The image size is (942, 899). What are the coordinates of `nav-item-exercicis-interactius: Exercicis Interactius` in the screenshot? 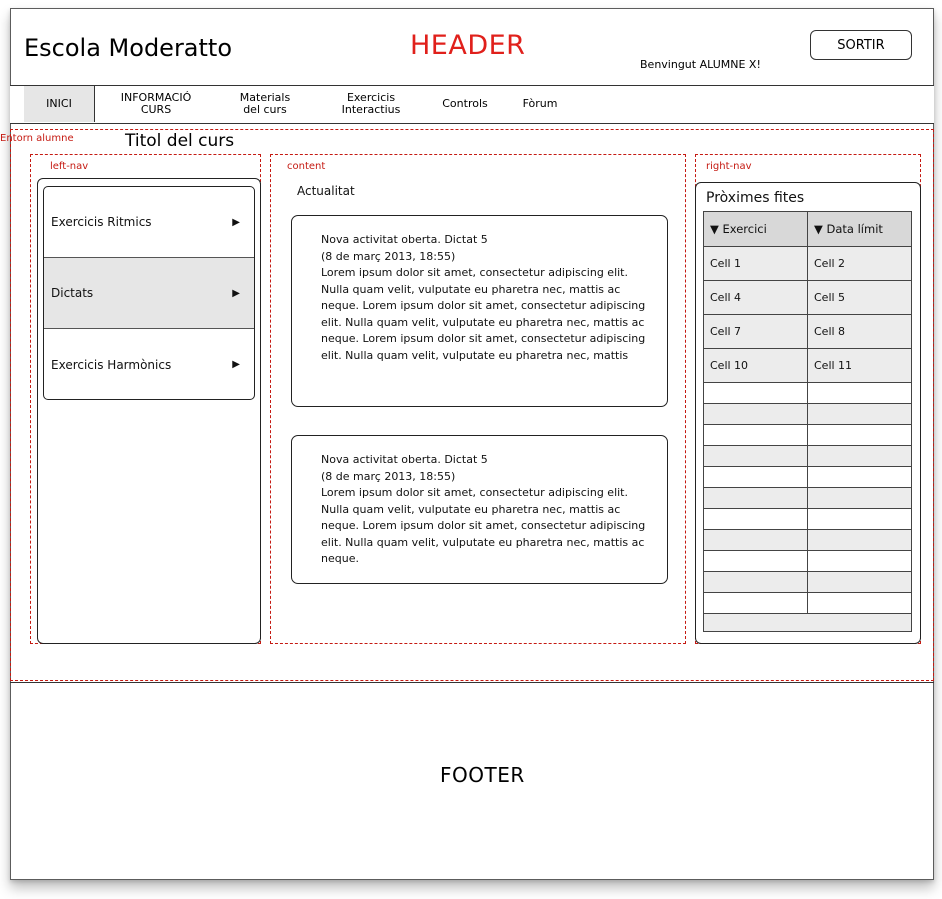 It's located at (371, 104).